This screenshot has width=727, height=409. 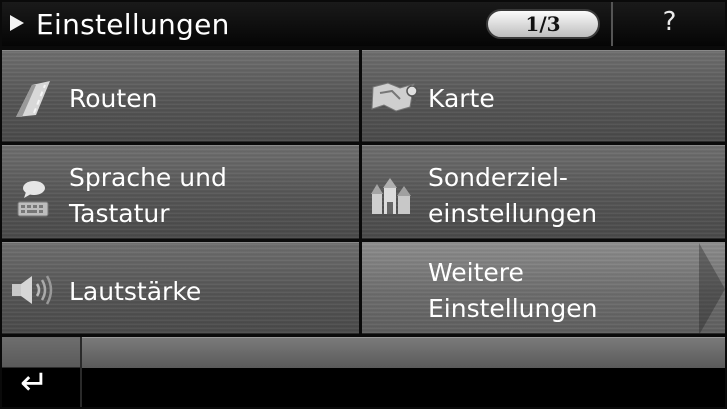 I want to click on menu-item-label: Routen, so click(x=113, y=98).